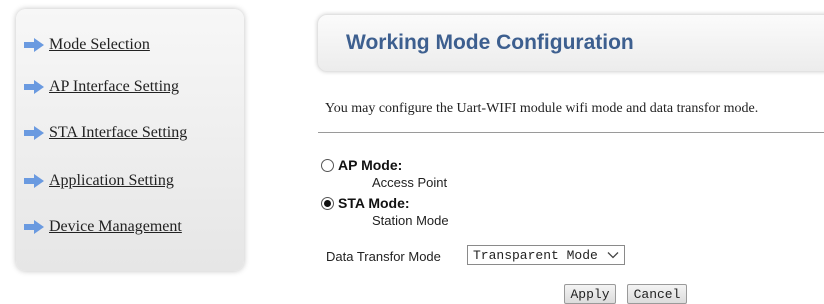  I want to click on data-transfer-mode-value: Transparent Mode, so click(535, 255).